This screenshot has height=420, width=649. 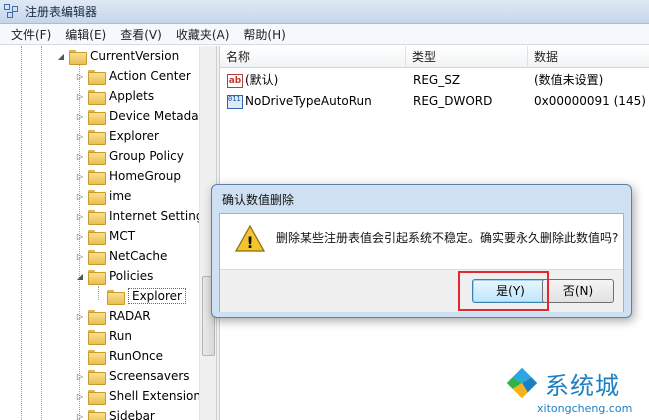 I want to click on dialog-title: 确认数值删除, so click(x=258, y=200).